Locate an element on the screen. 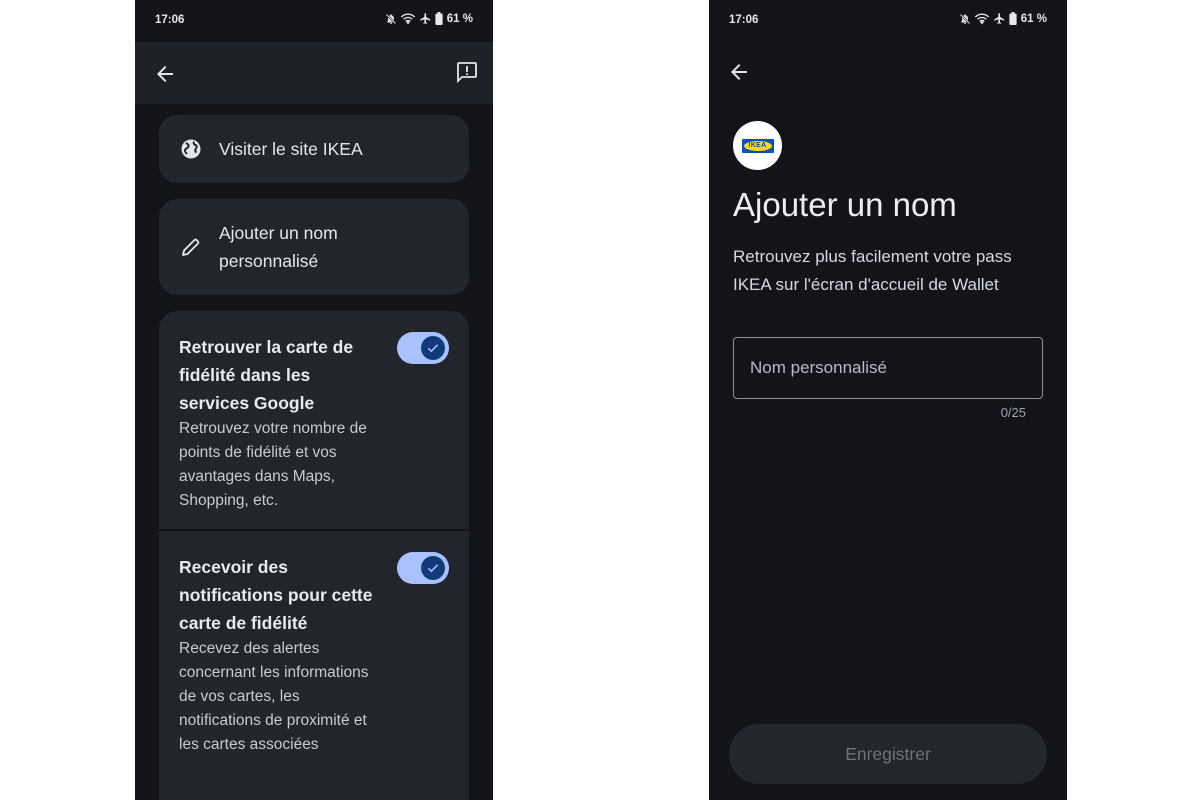 Image resolution: width=1200 pixels, height=800 pixels. character-counter: 0/25 is located at coordinates (1013, 412).